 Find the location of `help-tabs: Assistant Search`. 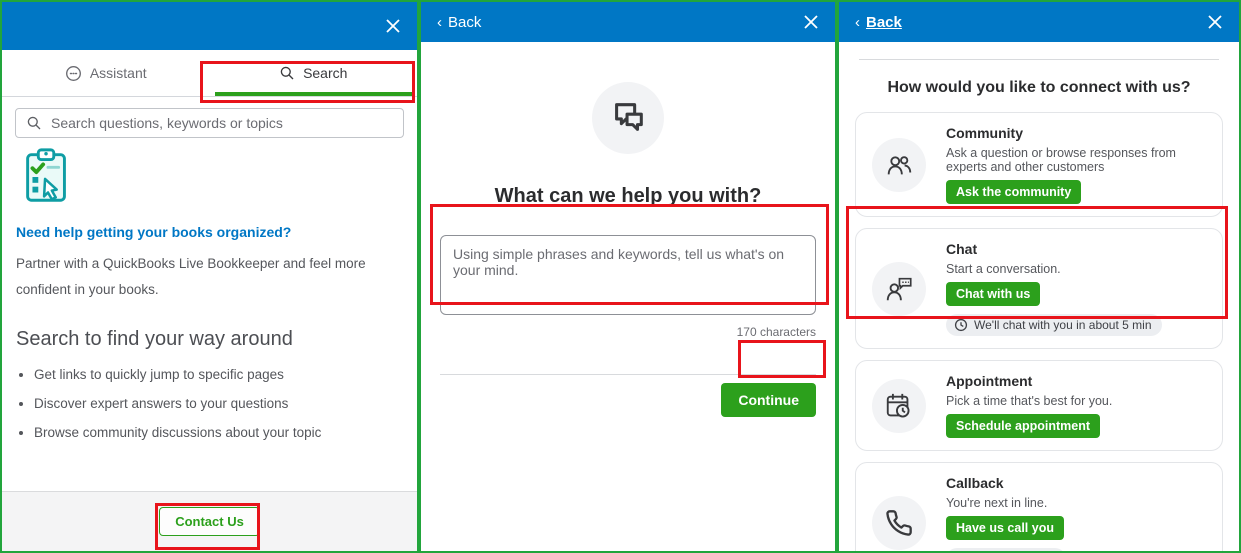

help-tabs: Assistant Search is located at coordinates (209, 73).